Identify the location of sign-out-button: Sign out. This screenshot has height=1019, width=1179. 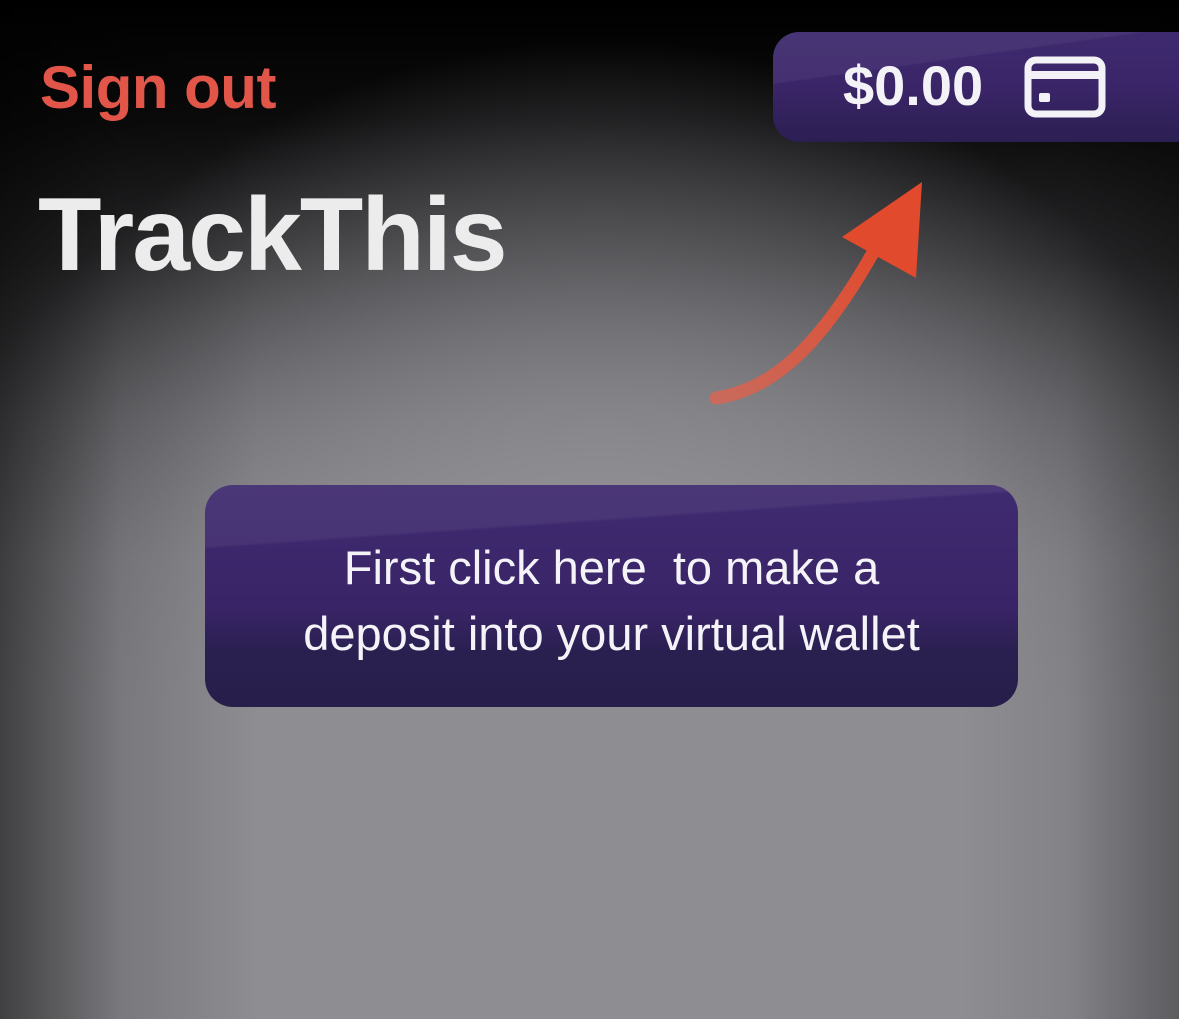
(158, 88).